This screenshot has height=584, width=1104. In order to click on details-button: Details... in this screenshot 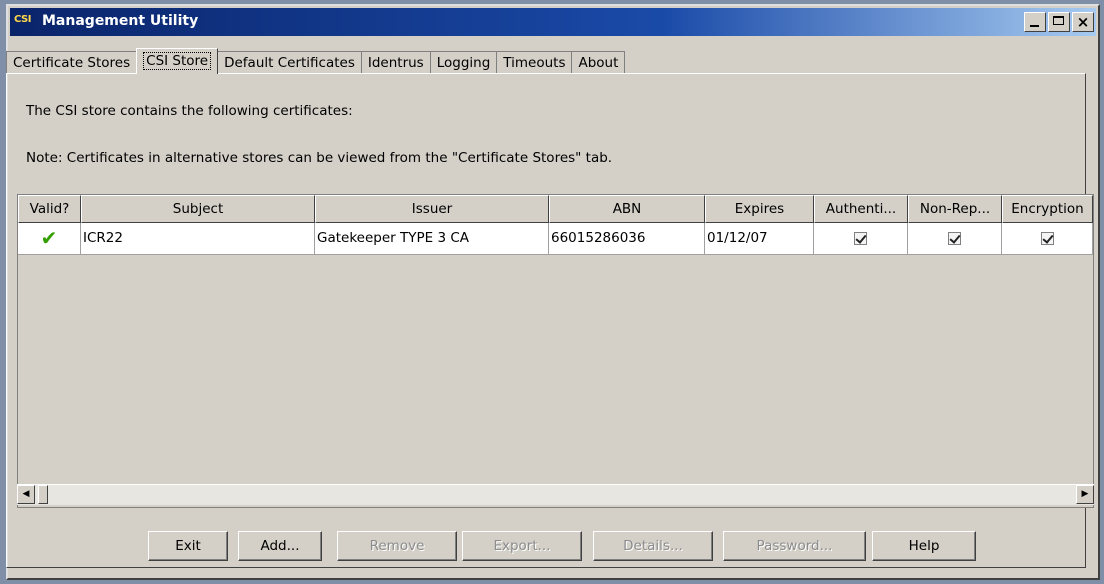, I will do `click(653, 546)`.